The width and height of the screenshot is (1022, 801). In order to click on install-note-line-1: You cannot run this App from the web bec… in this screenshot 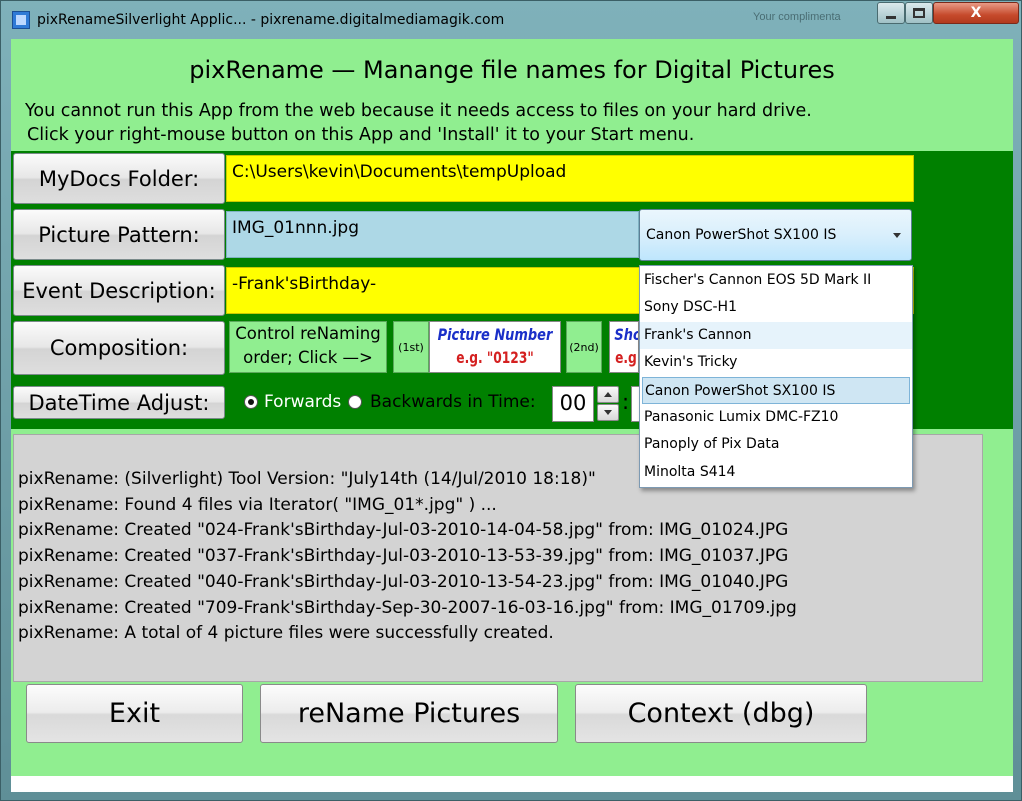, I will do `click(418, 111)`.